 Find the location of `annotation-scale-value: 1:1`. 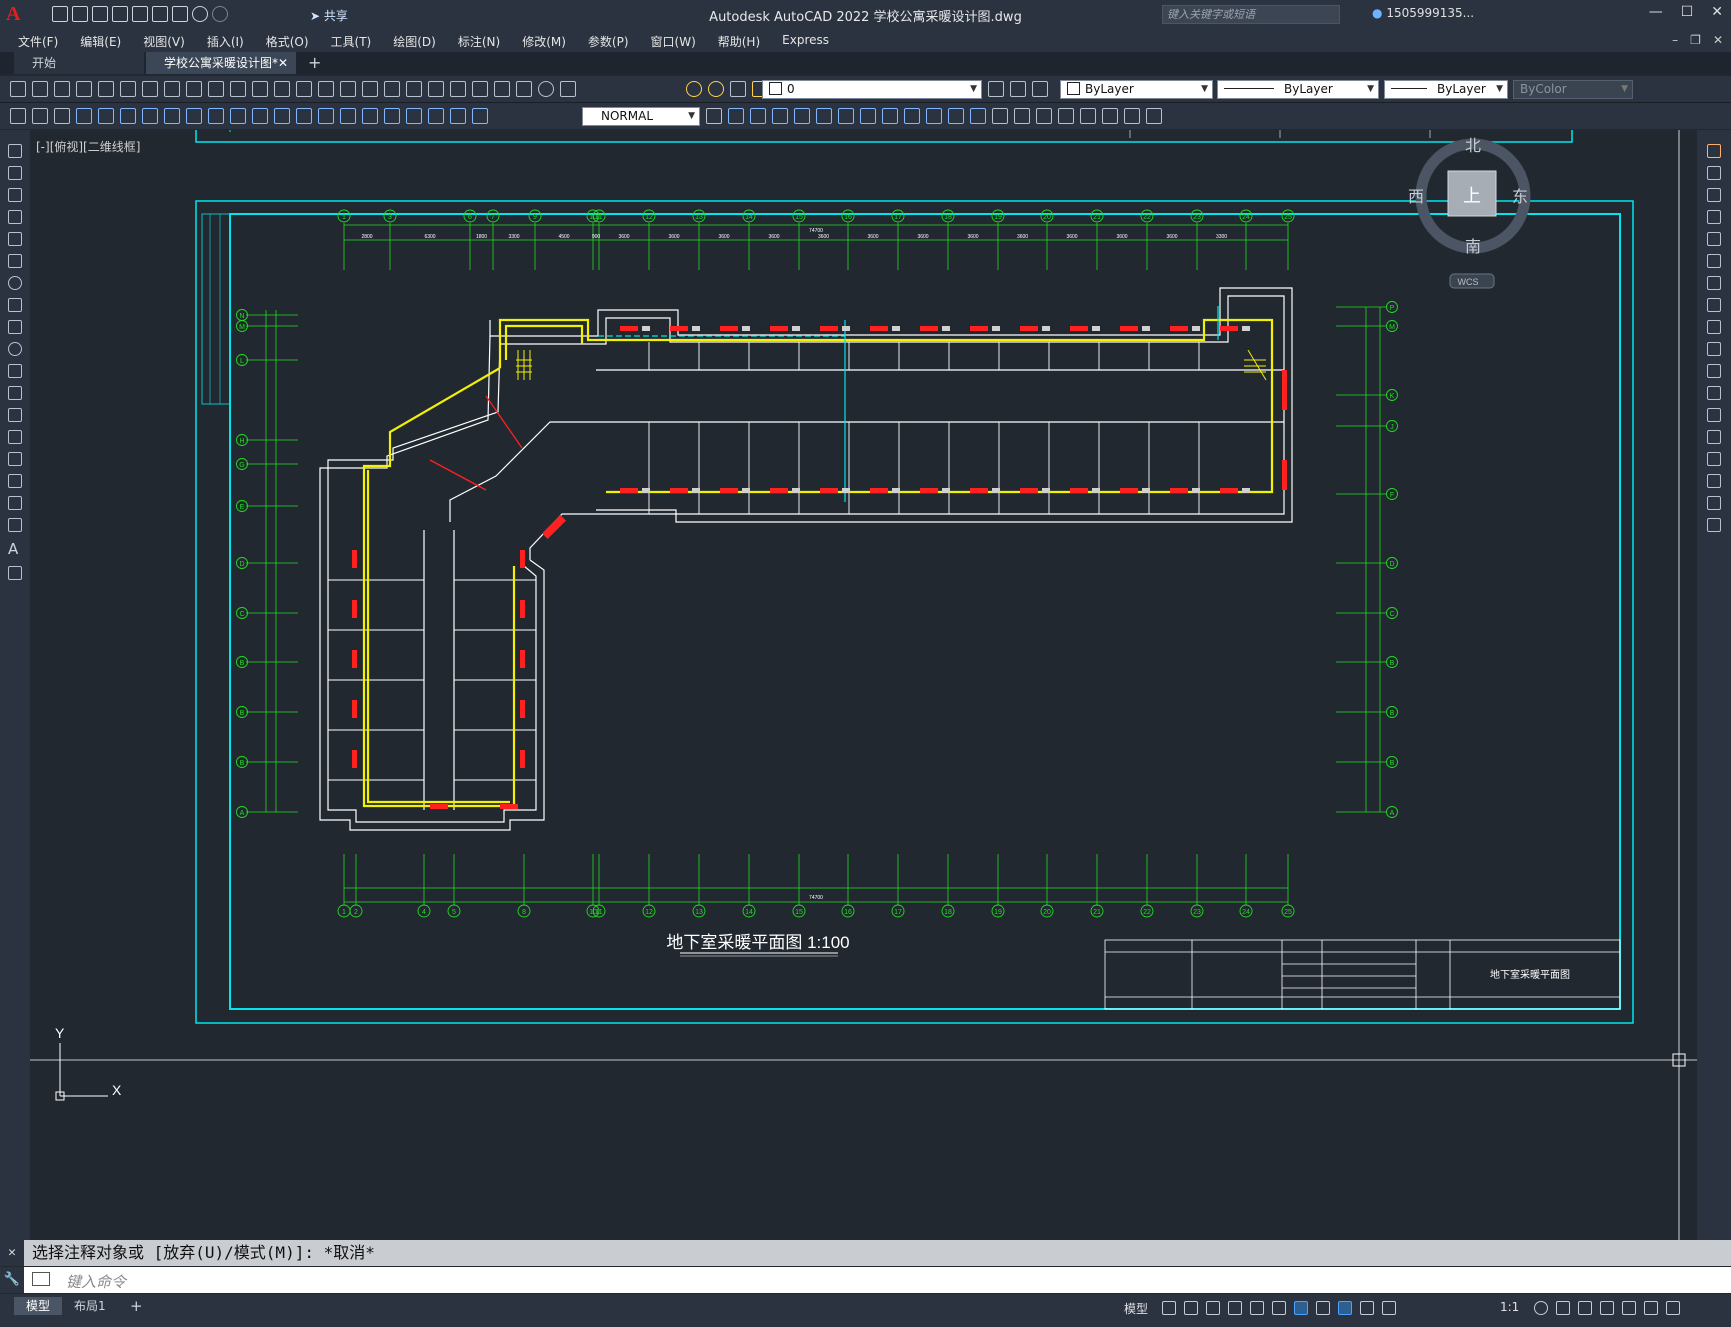

annotation-scale-value: 1:1 is located at coordinates (1509, 1307).